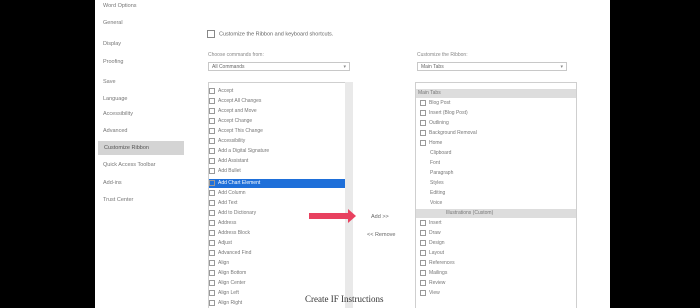  What do you see at coordinates (429, 143) in the screenshot?
I see `tree-item: Home` at bounding box center [429, 143].